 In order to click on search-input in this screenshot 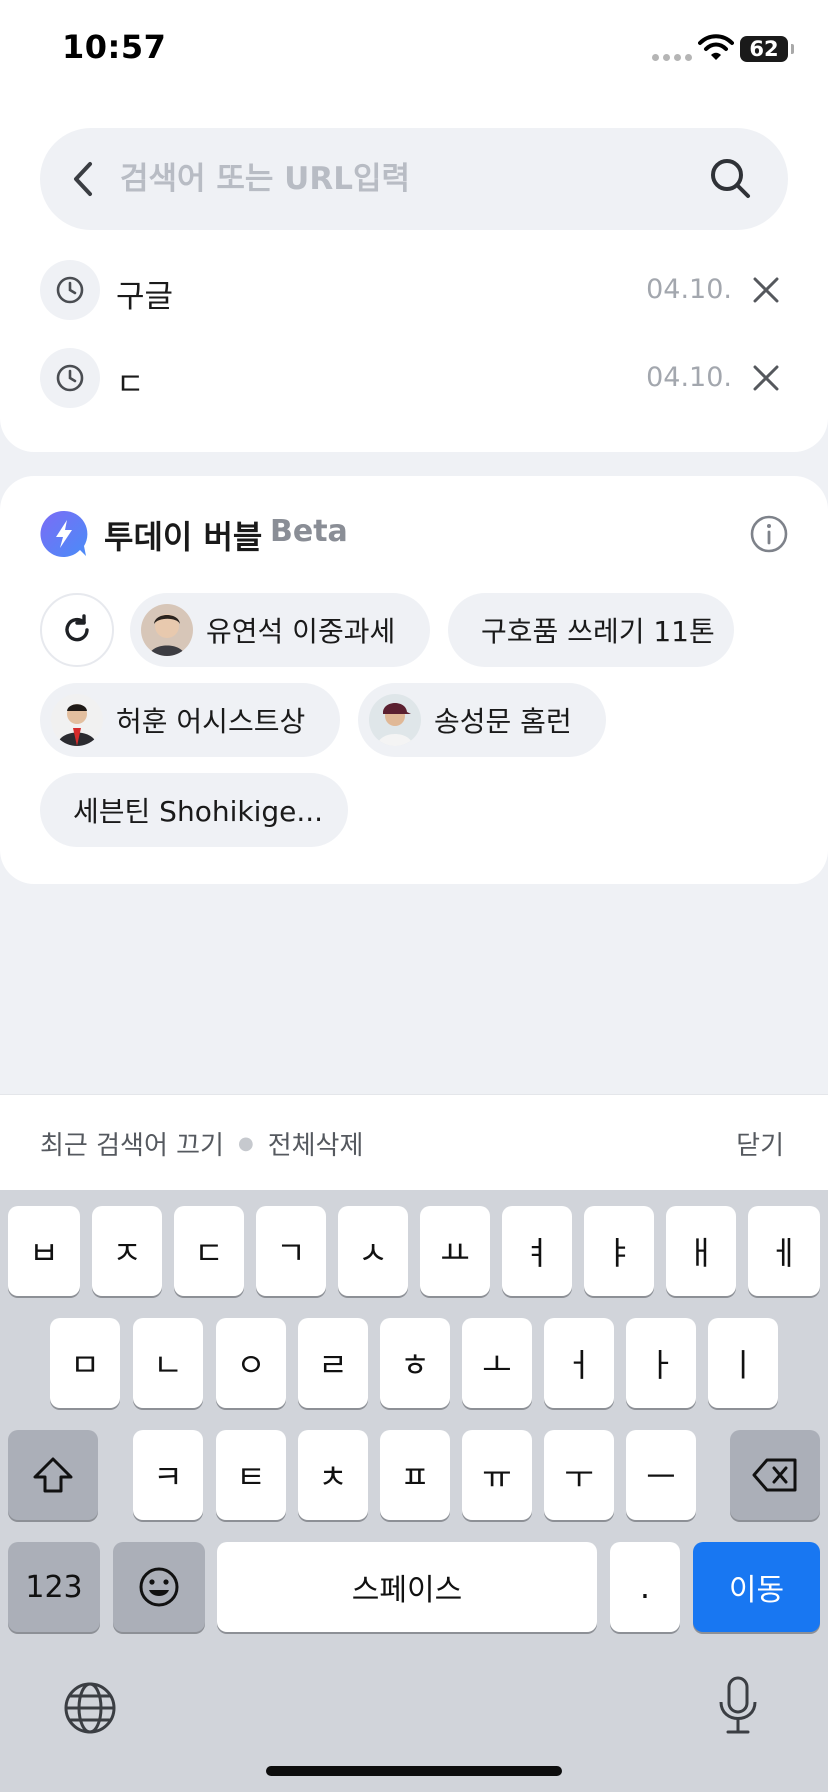, I will do `click(400, 179)`.